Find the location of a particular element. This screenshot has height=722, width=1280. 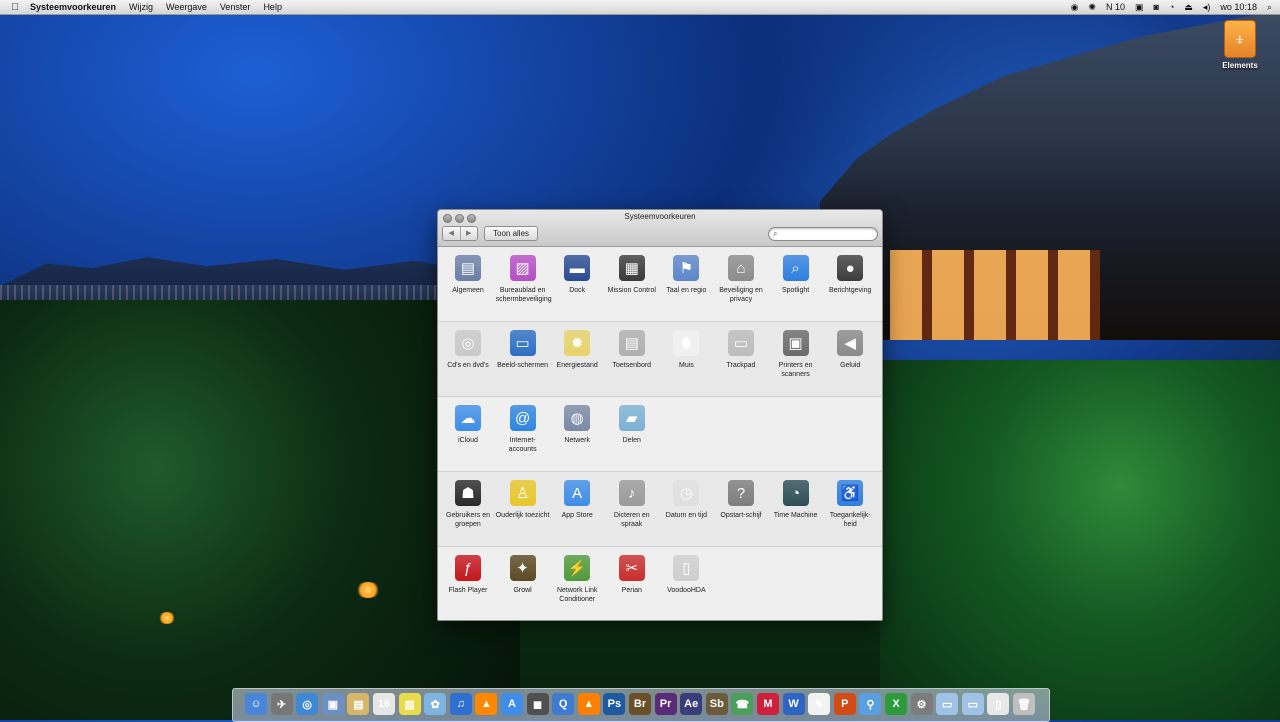

mail-client-icon: M is located at coordinates (768, 704).